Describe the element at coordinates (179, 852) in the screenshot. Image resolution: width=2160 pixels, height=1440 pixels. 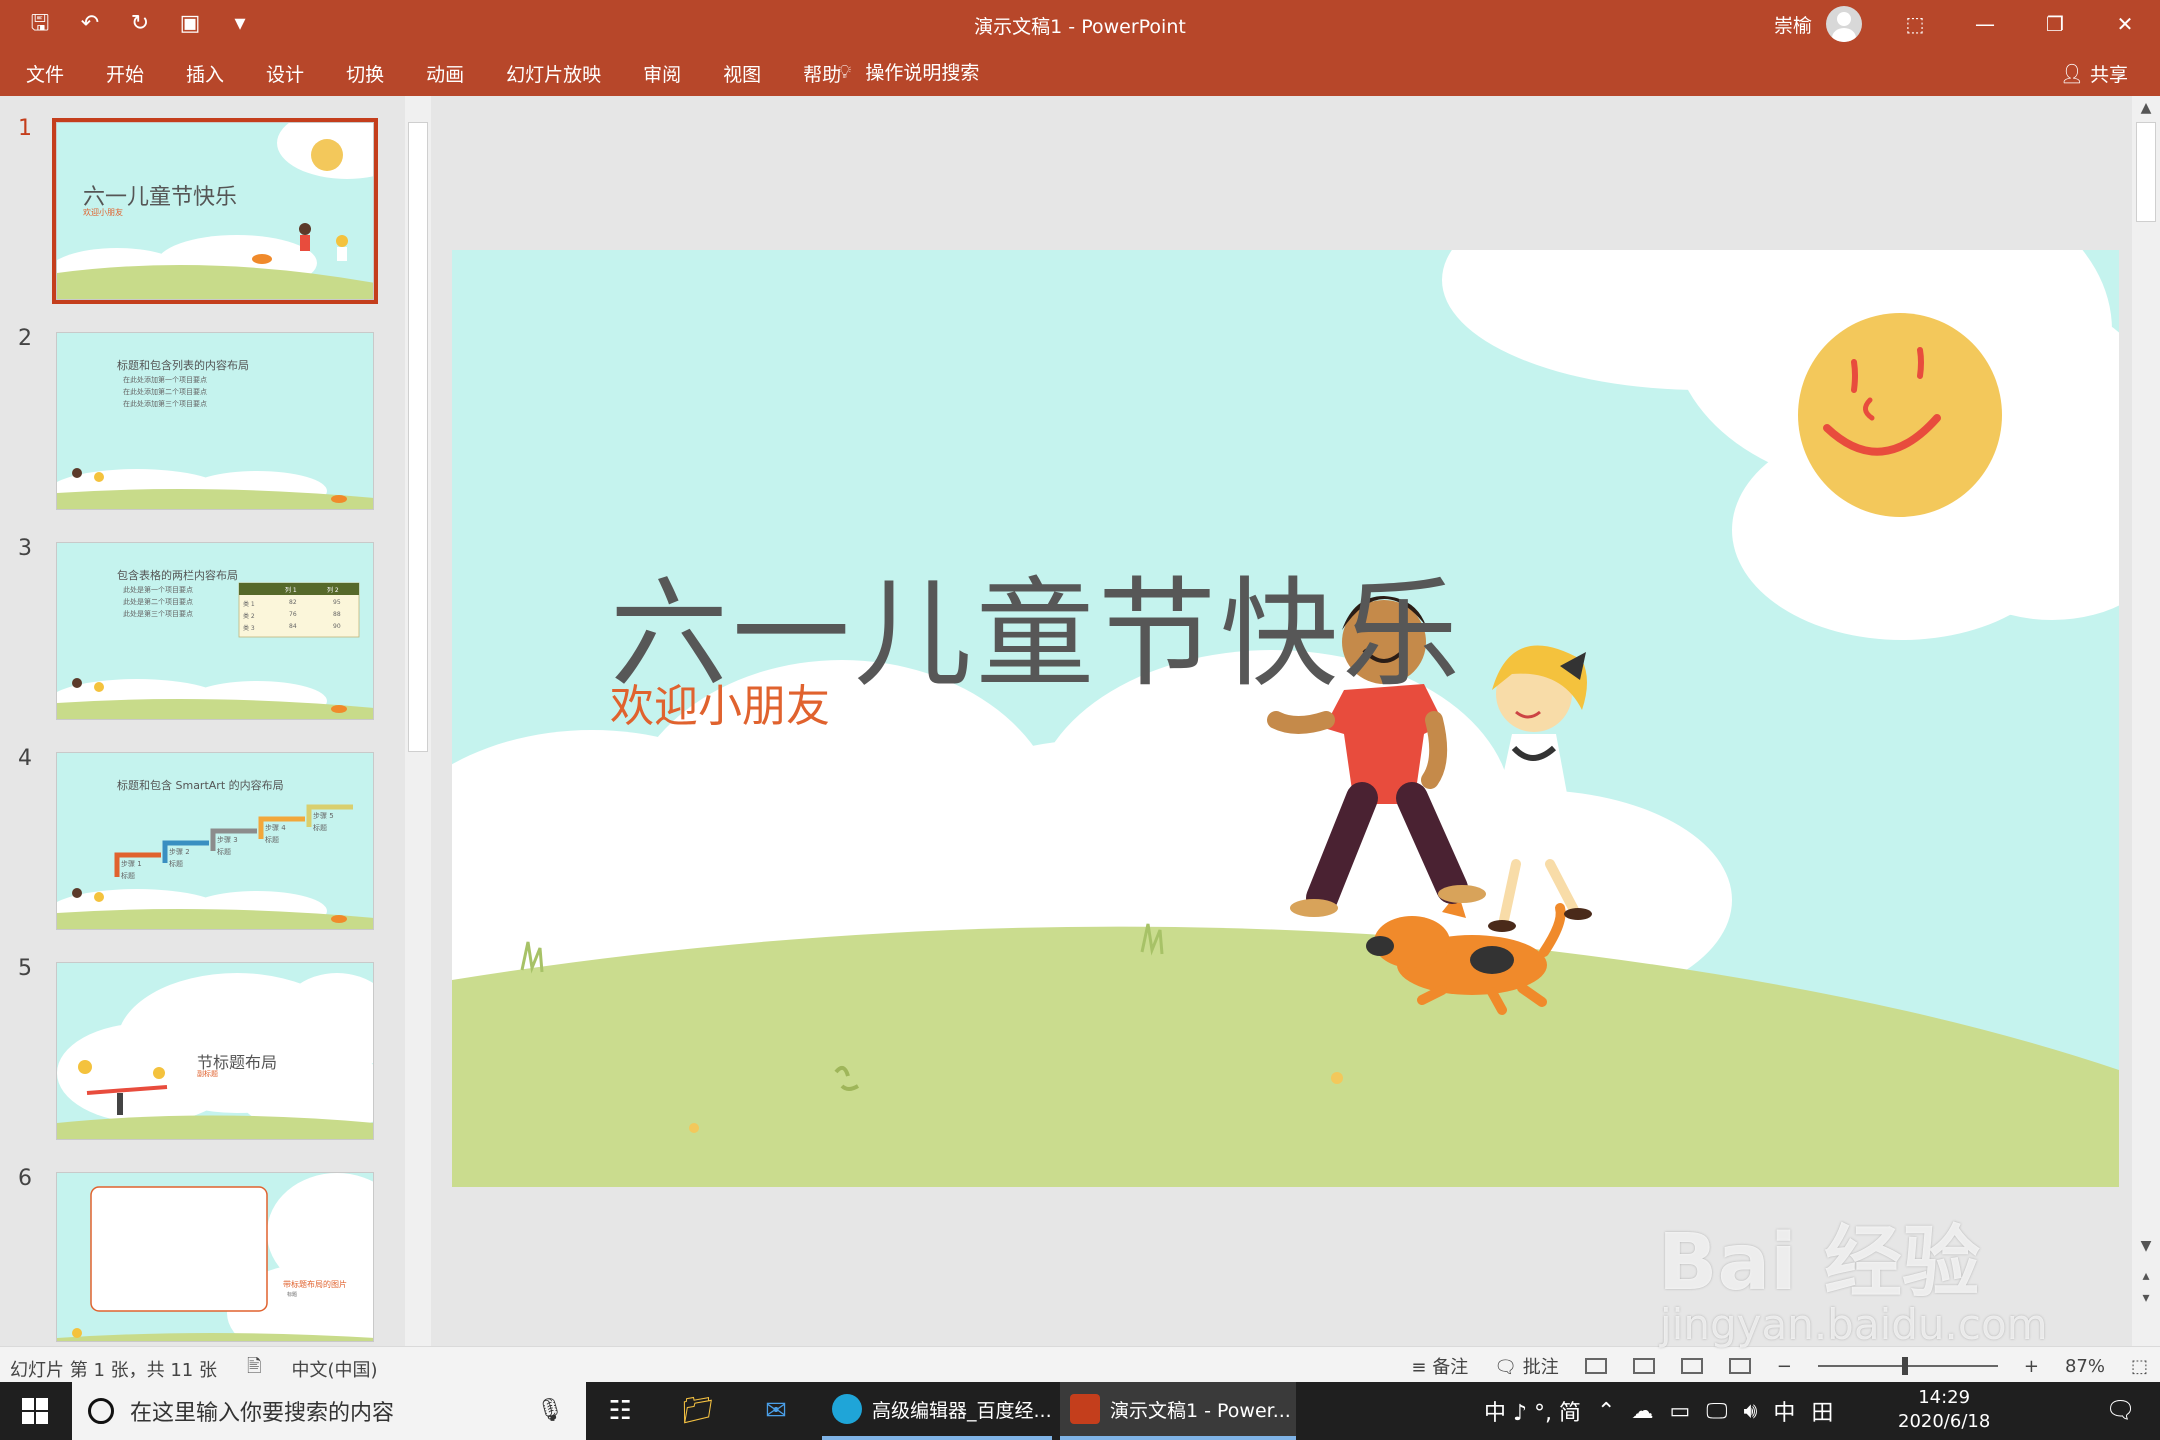
I see `thumbnail-step: 步骤 2` at that location.